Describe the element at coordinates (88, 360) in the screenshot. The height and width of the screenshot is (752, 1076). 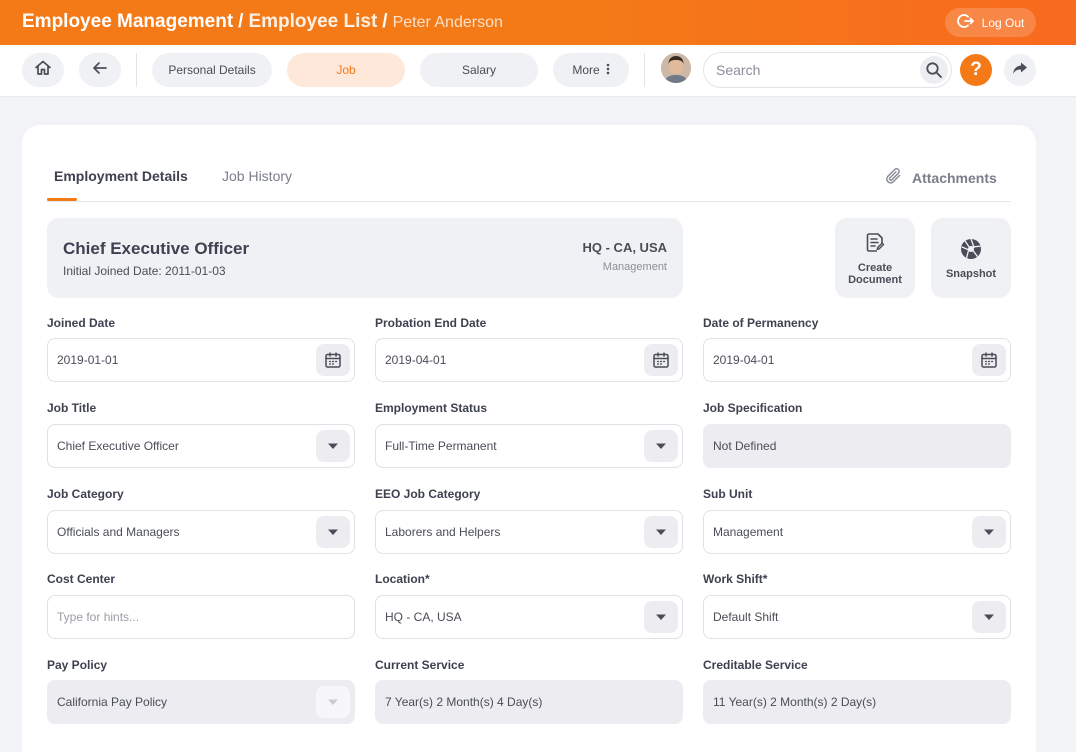
I see `joined-date-value: 2019-01-01` at that location.